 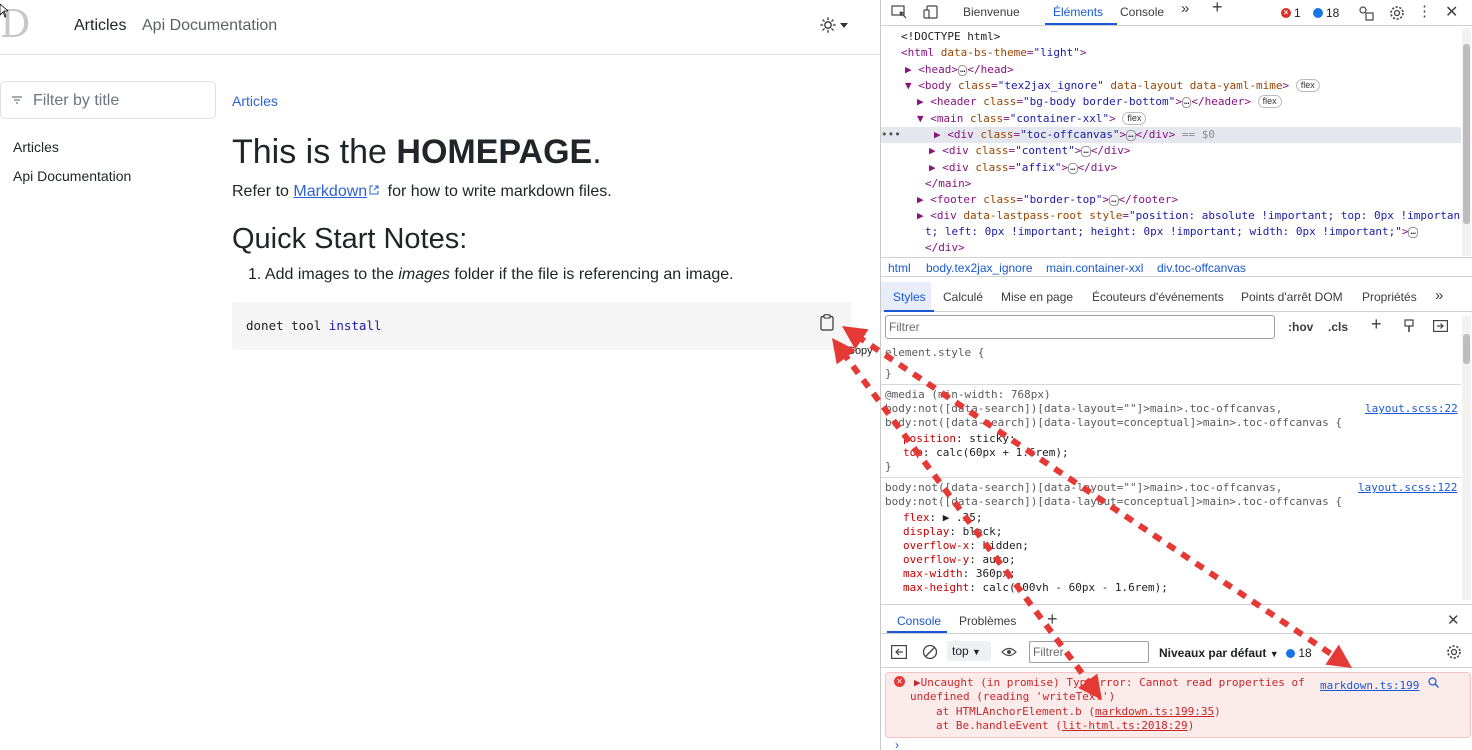 I want to click on console-prompt: ›, so click(x=897, y=744).